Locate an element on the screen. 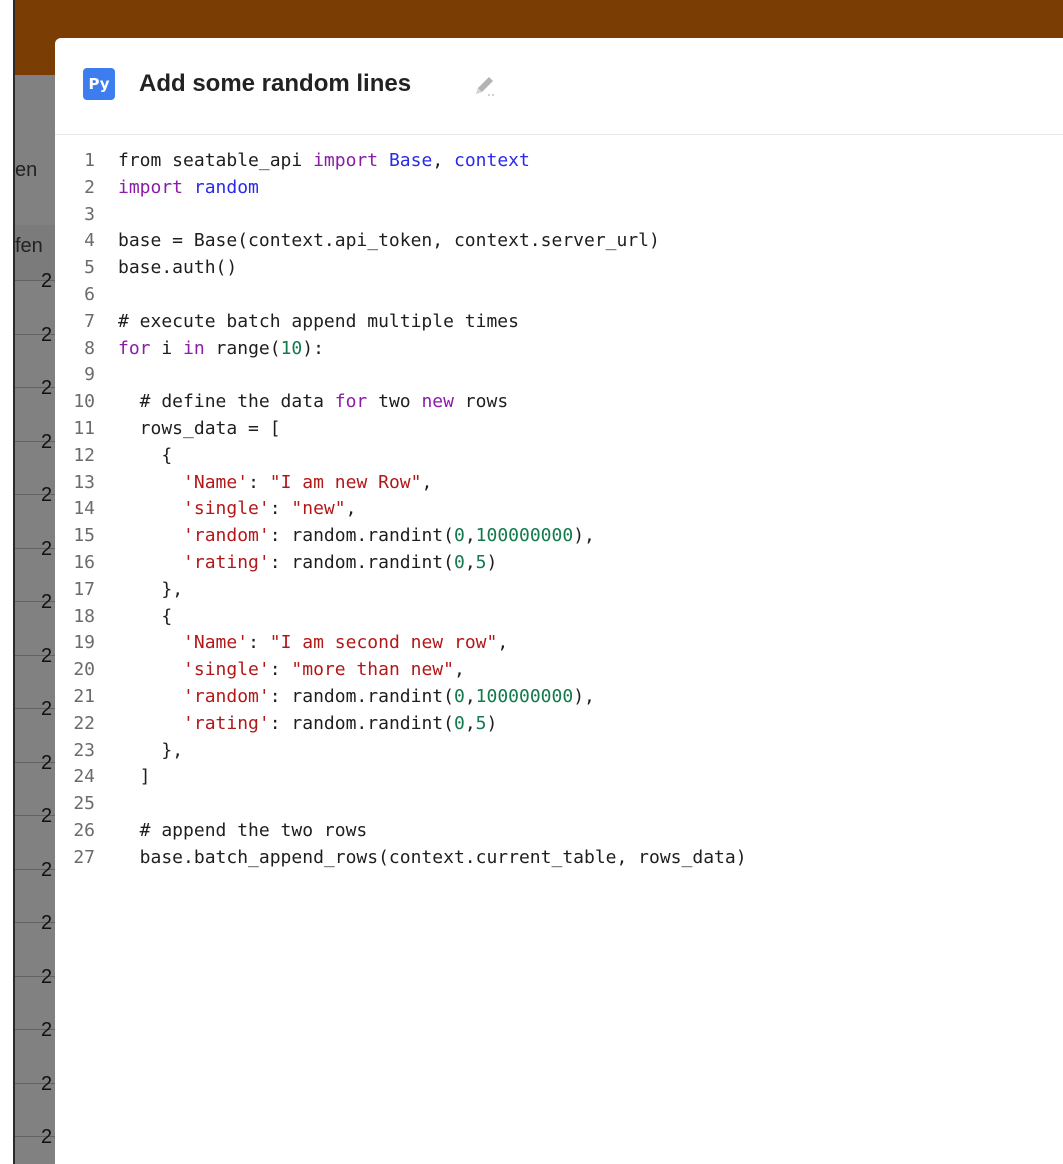 This screenshot has width=1063, height=1164. code-line: 12 { is located at coordinates (559, 456).